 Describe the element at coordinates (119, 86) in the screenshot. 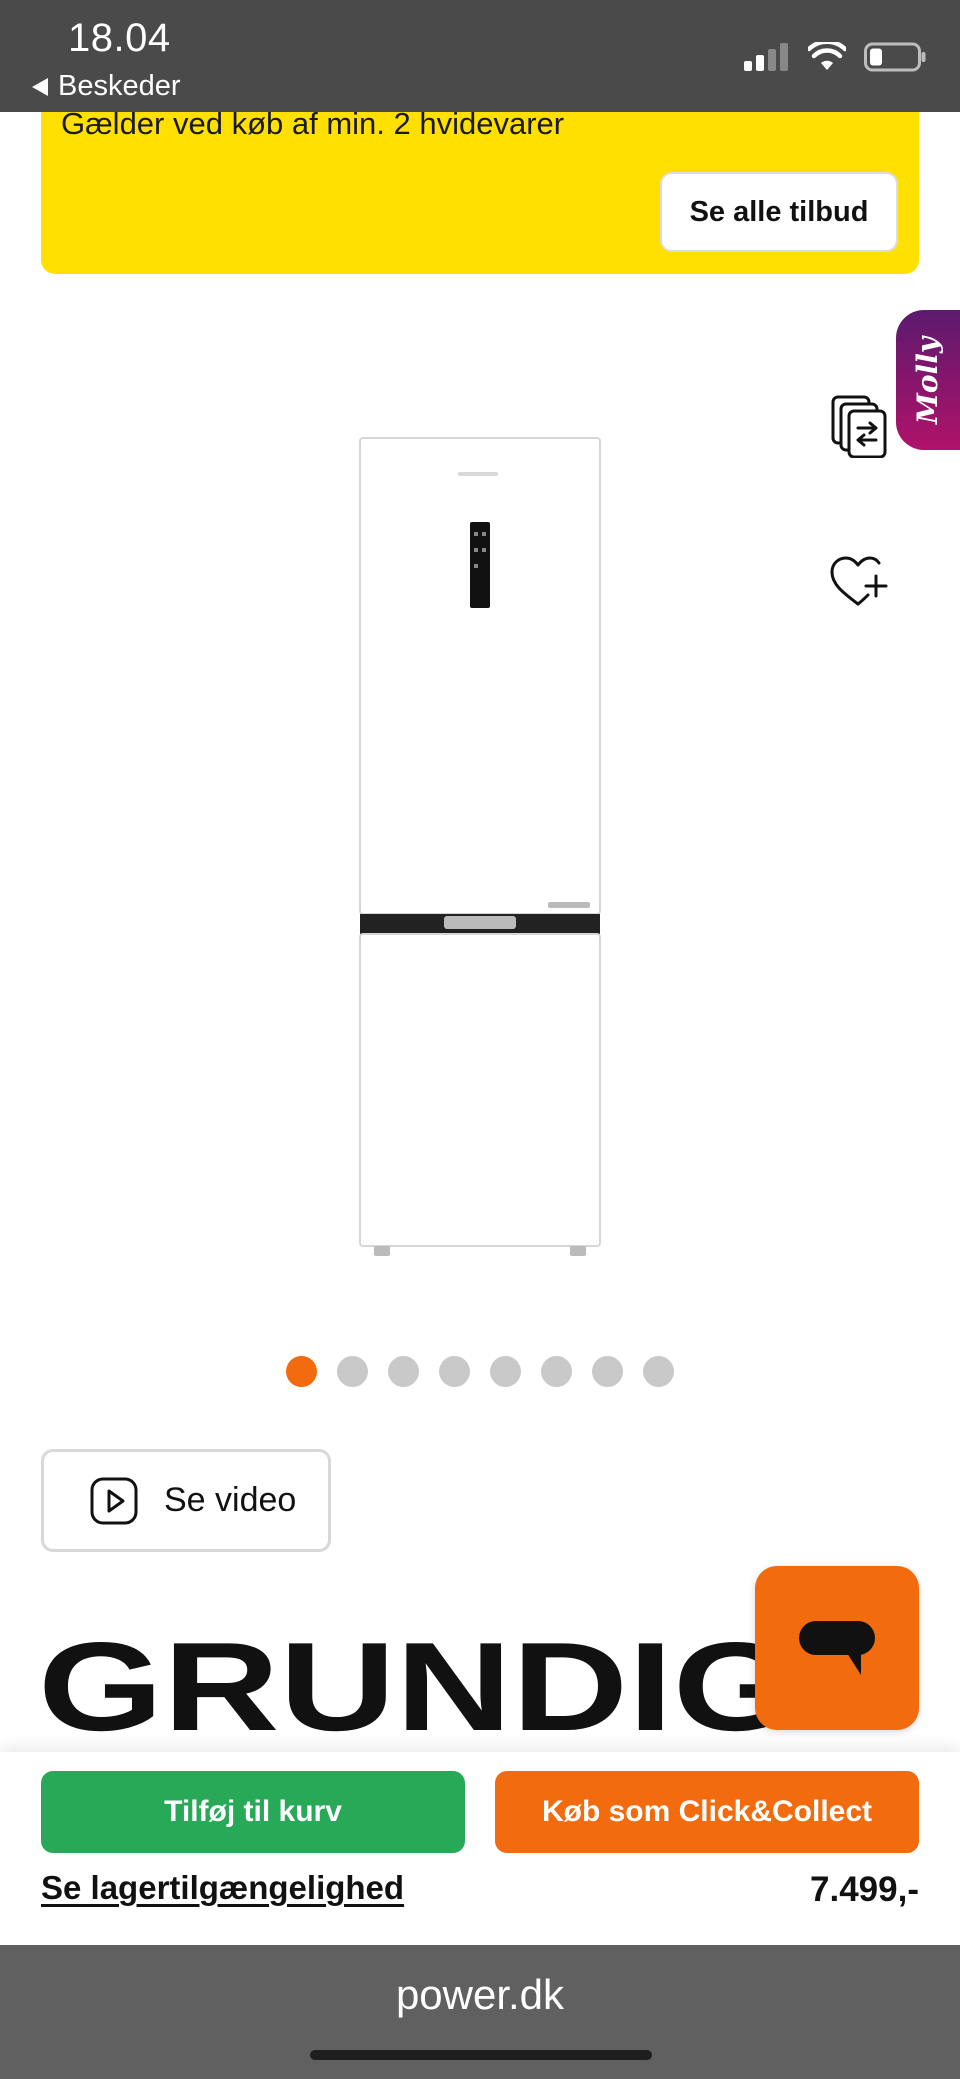

I see `back-label: Beskeder` at that location.